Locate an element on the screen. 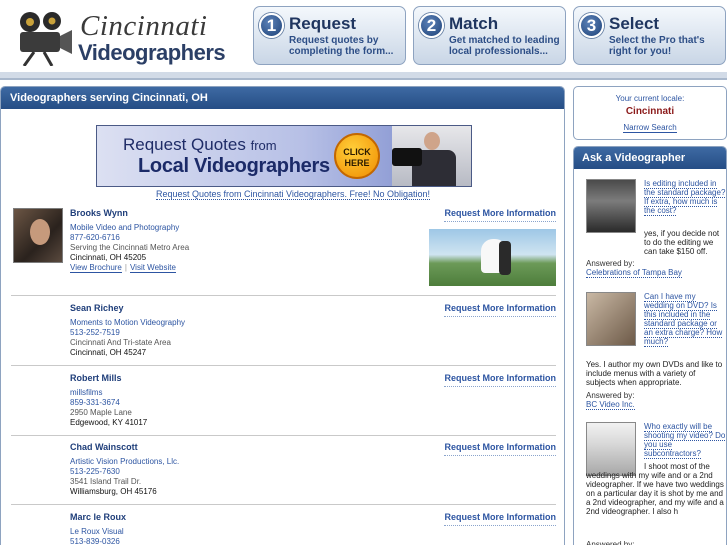 The height and width of the screenshot is (545, 727). step-title: Select is located at coordinates (634, 23).